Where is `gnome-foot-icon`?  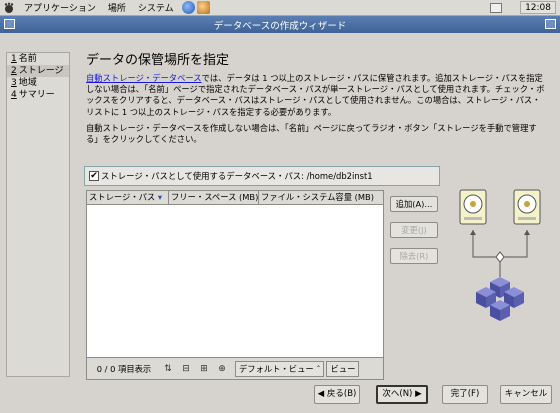 gnome-foot-icon is located at coordinates (9, 8).